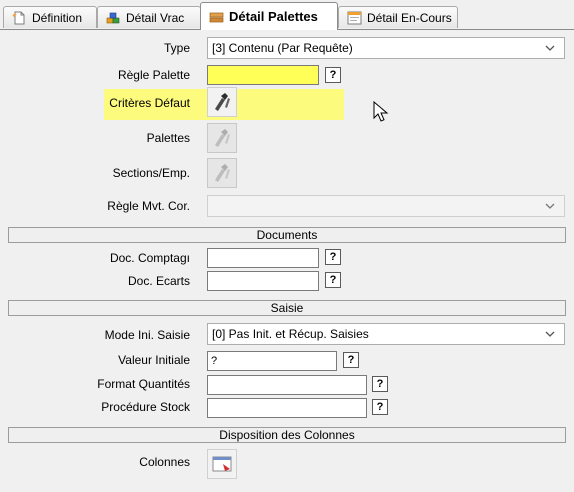 The image size is (574, 492). I want to click on doc-ecarts-help-button: ?, so click(333, 280).